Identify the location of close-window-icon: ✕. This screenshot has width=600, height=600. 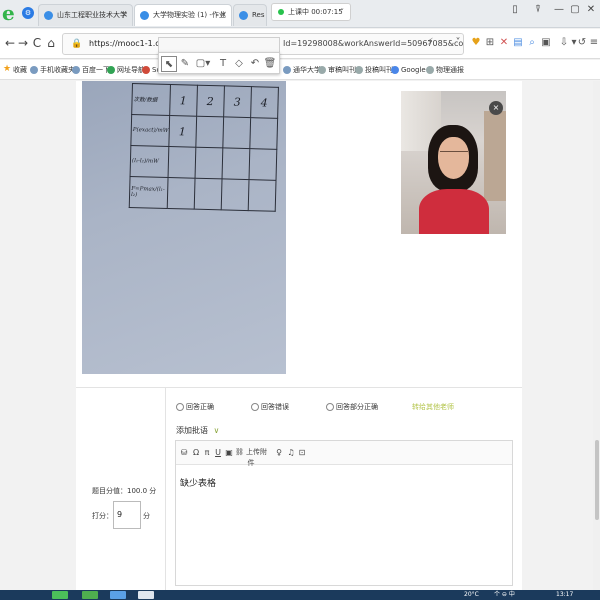
(591, 9).